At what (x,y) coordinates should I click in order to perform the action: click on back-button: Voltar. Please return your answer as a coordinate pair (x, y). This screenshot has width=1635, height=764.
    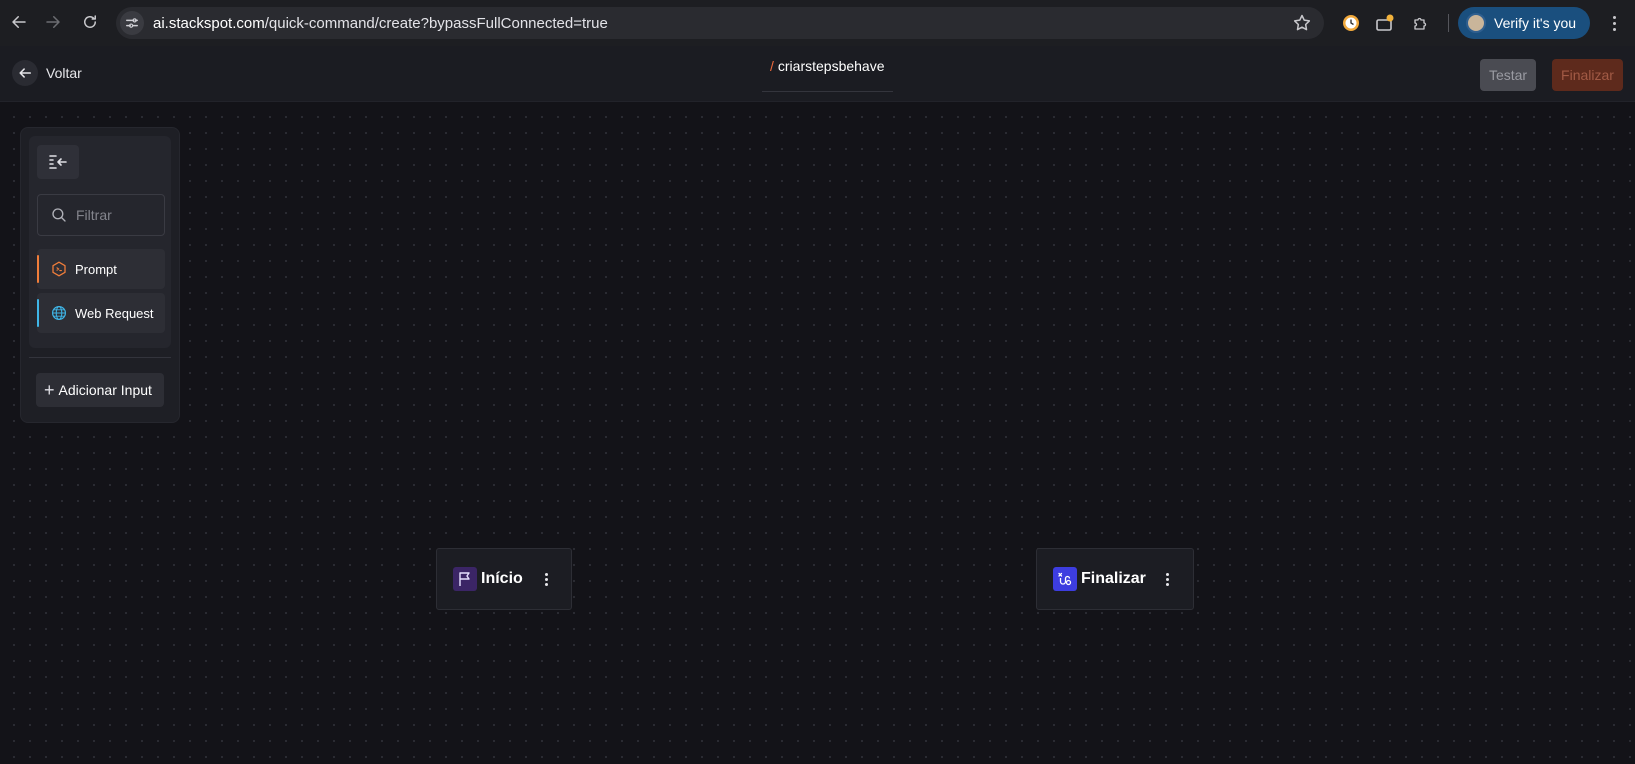
    Looking at the image, I should click on (47, 73).